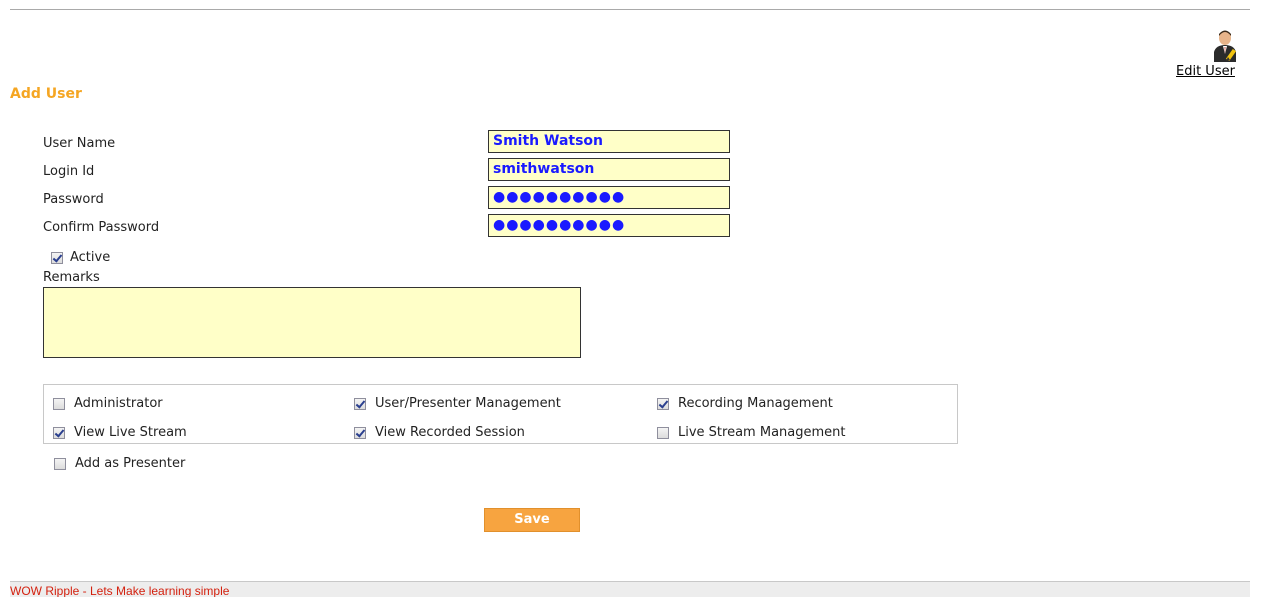 Image resolution: width=1261 pixels, height=597 pixels. I want to click on permission-recording-management: Recording Management, so click(745, 403).